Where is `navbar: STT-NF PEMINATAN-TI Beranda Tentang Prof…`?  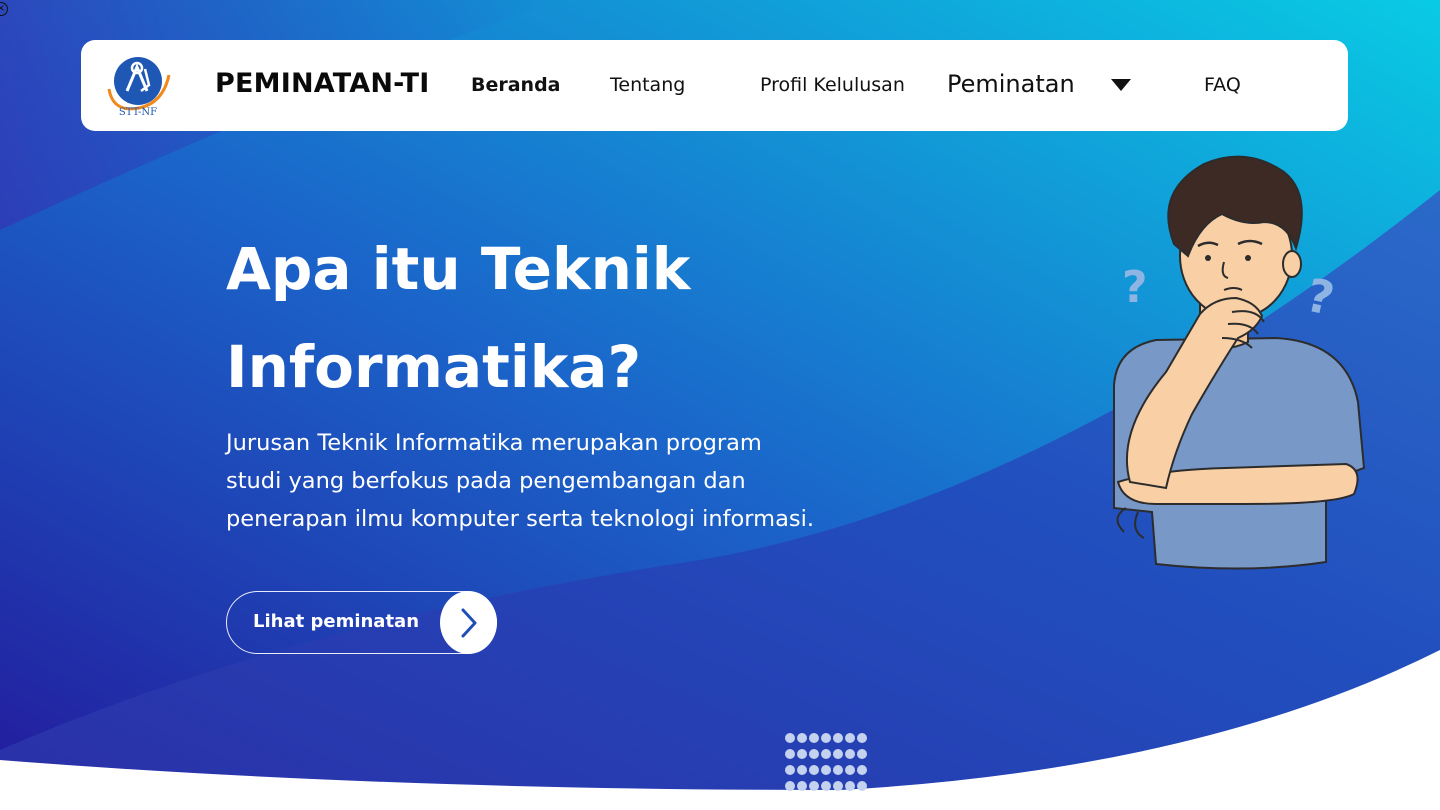 navbar: STT-NF PEMINATAN-TI Beranda Tentang Prof… is located at coordinates (714, 85).